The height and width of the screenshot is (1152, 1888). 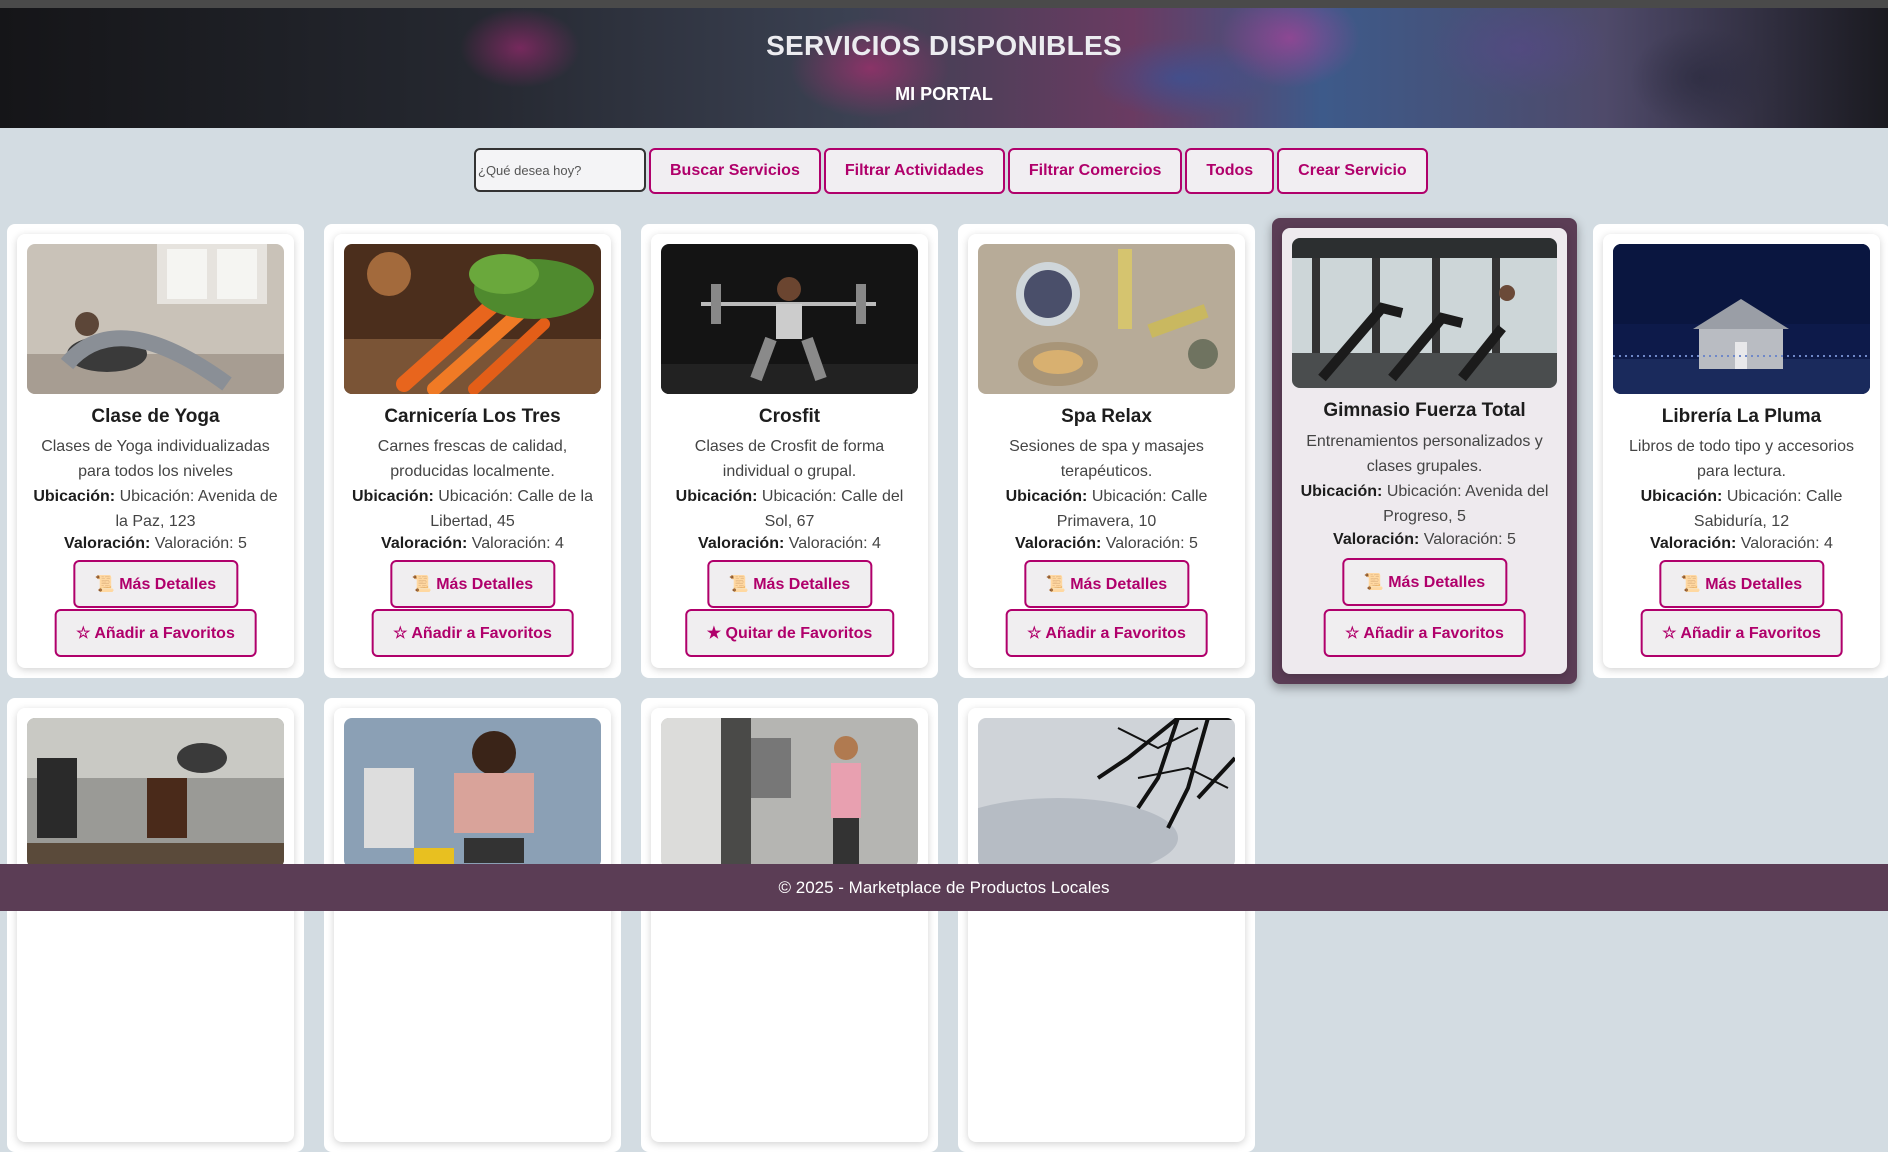 What do you see at coordinates (472, 319) in the screenshot?
I see `carrots-photo` at bounding box center [472, 319].